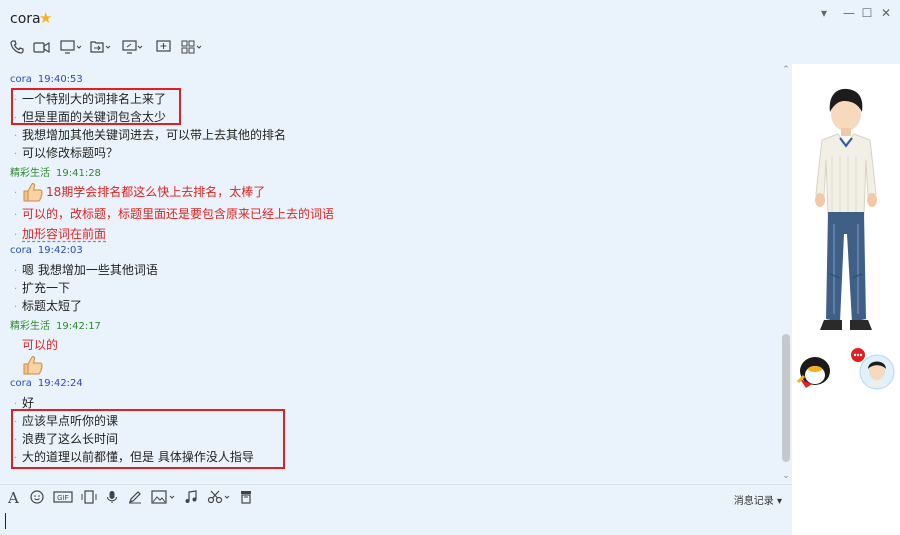 This screenshot has height=535, width=900. I want to click on maximize-icon: ☐, so click(867, 13).